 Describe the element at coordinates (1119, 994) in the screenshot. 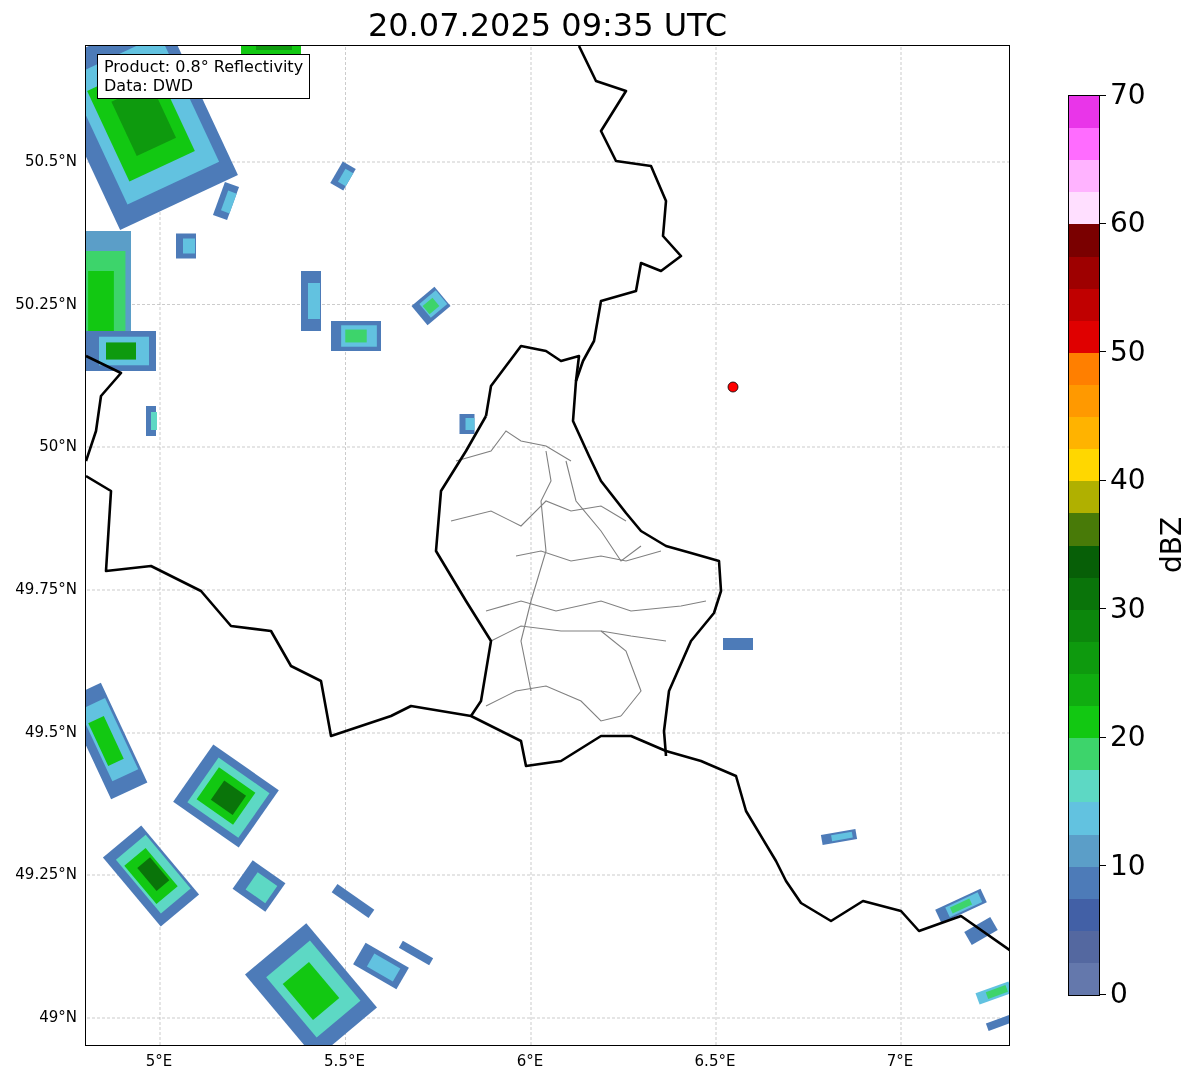

I see `colorbar-tick-label: 0` at that location.